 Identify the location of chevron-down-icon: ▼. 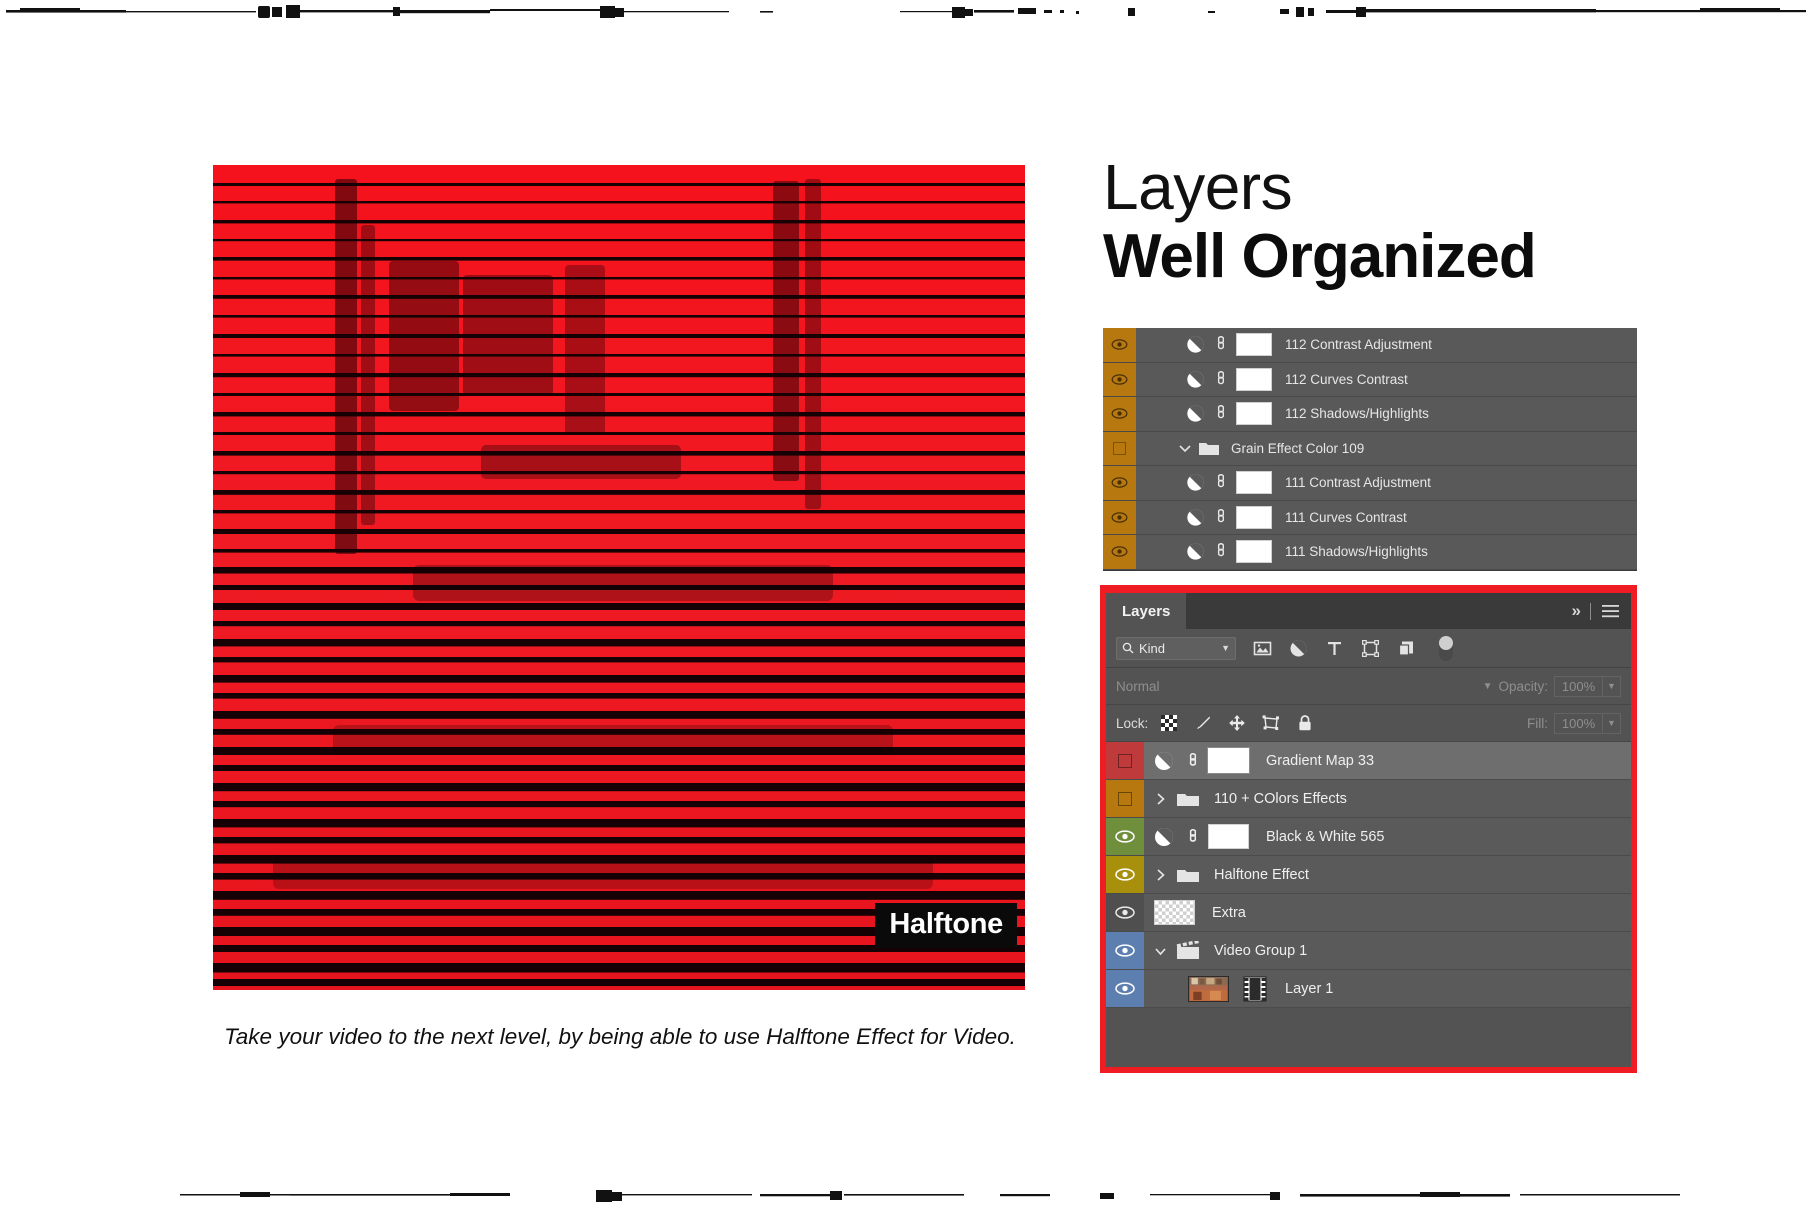
(1487, 686).